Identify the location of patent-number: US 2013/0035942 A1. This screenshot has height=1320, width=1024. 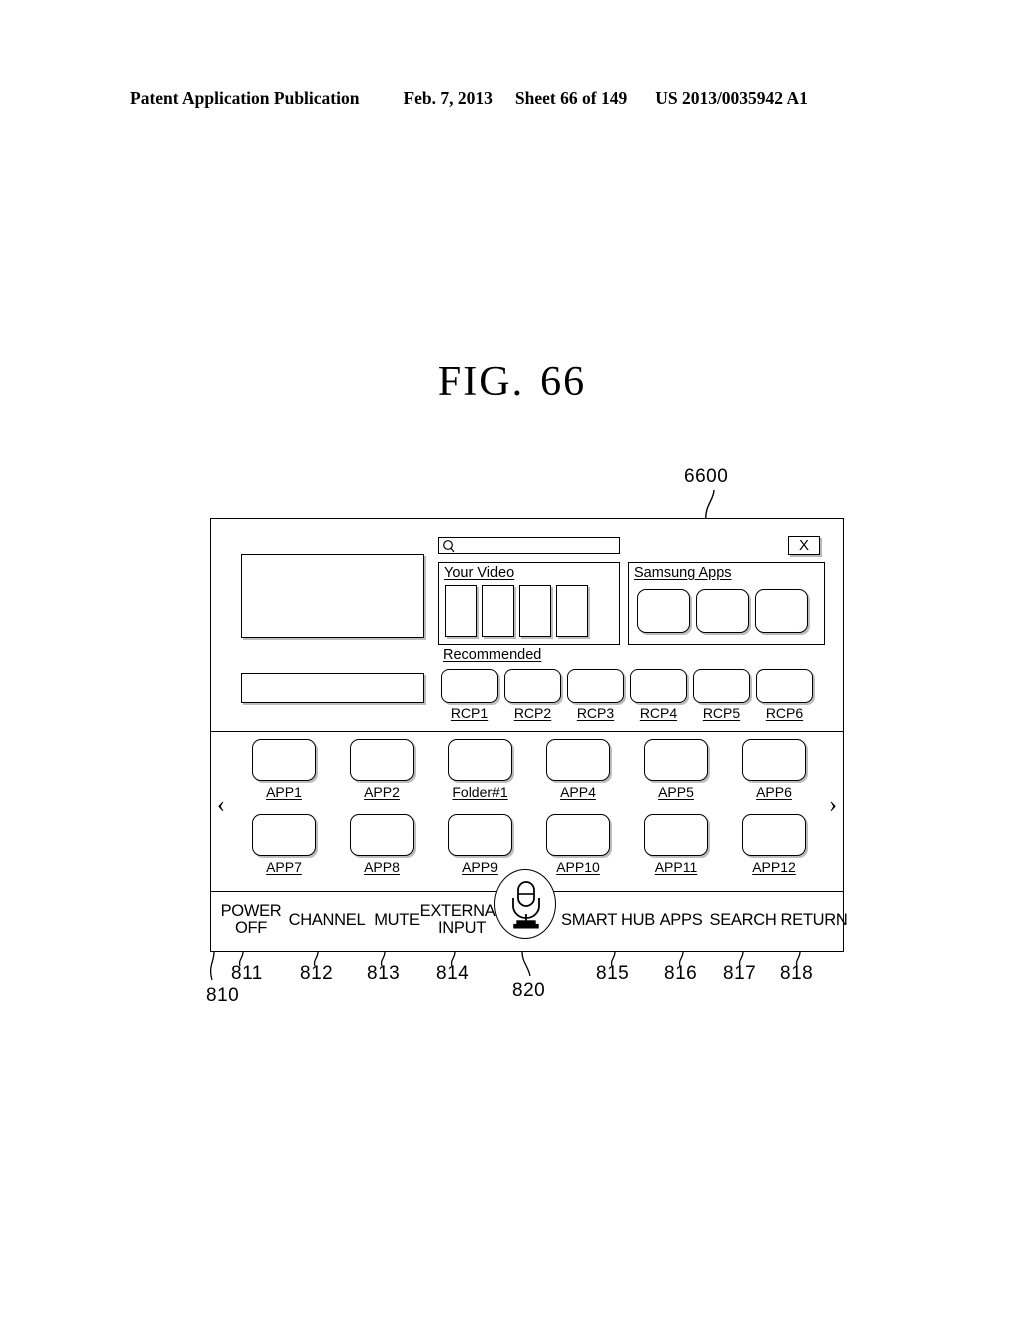
(731, 98).